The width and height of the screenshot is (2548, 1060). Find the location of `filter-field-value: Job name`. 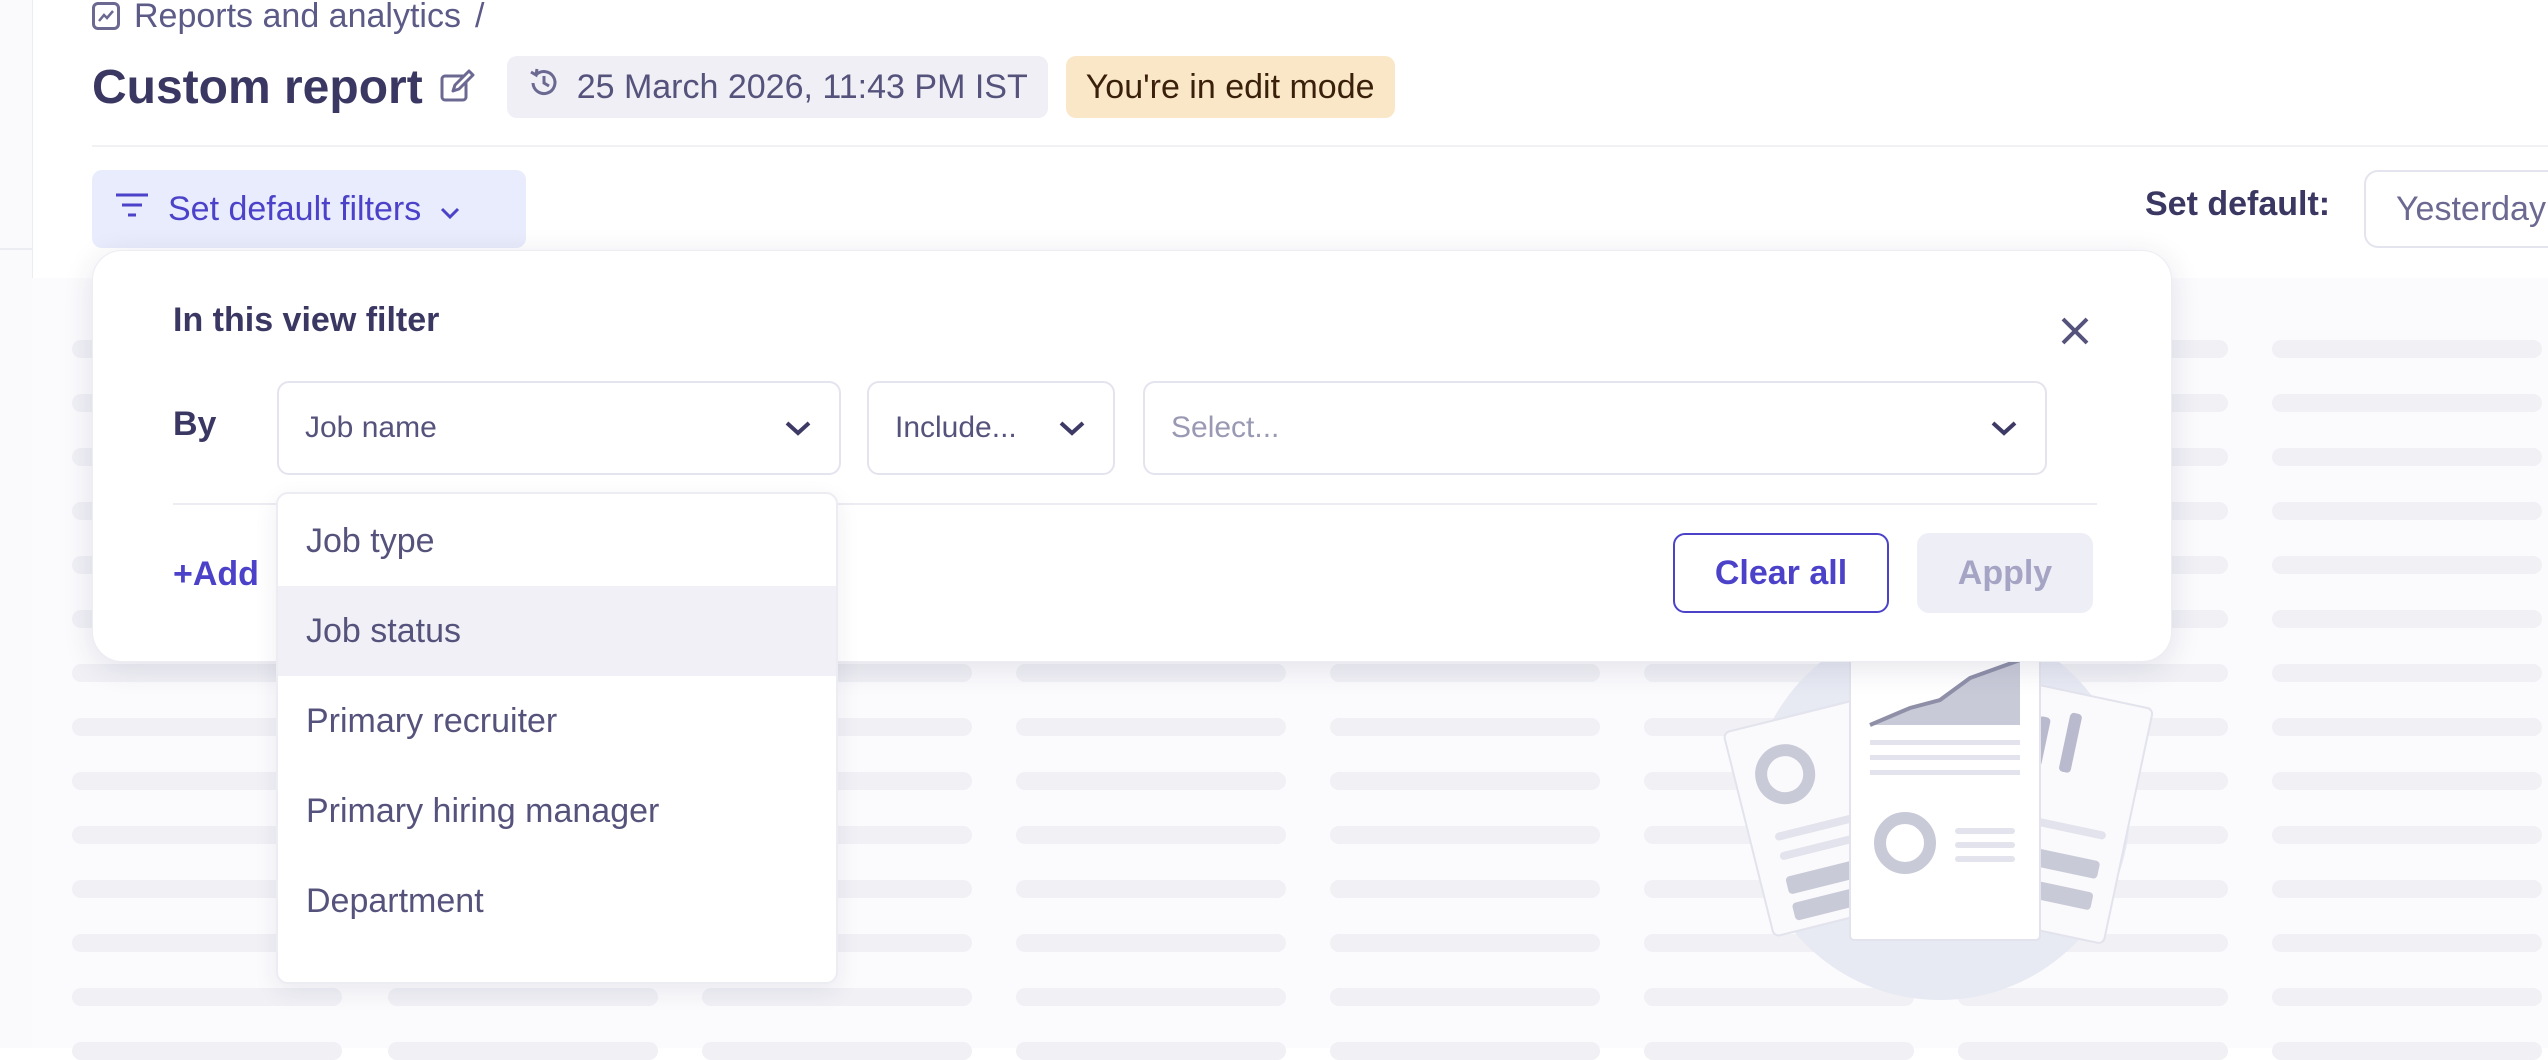

filter-field-value: Job name is located at coordinates (371, 427).